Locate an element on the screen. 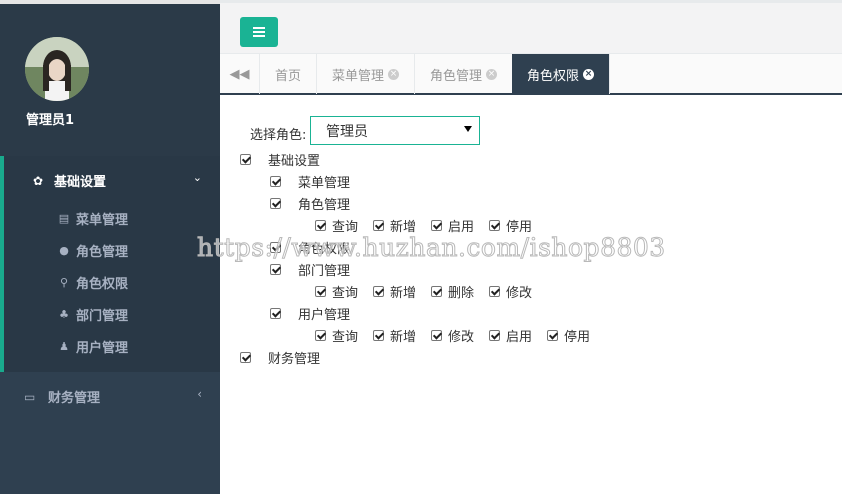  sidebar-item-department-management: ♣ 部门管理 is located at coordinates (92, 314).